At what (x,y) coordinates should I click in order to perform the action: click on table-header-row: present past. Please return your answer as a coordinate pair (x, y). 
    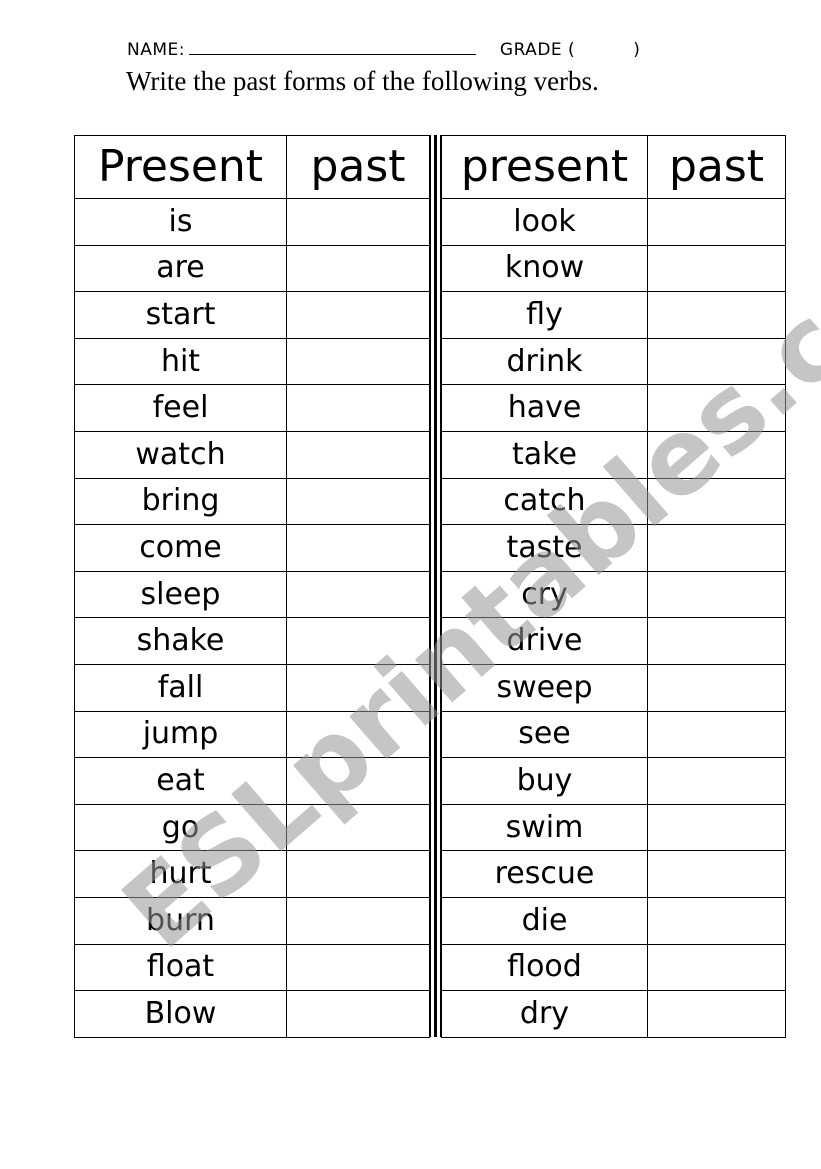
    Looking at the image, I should click on (613, 167).